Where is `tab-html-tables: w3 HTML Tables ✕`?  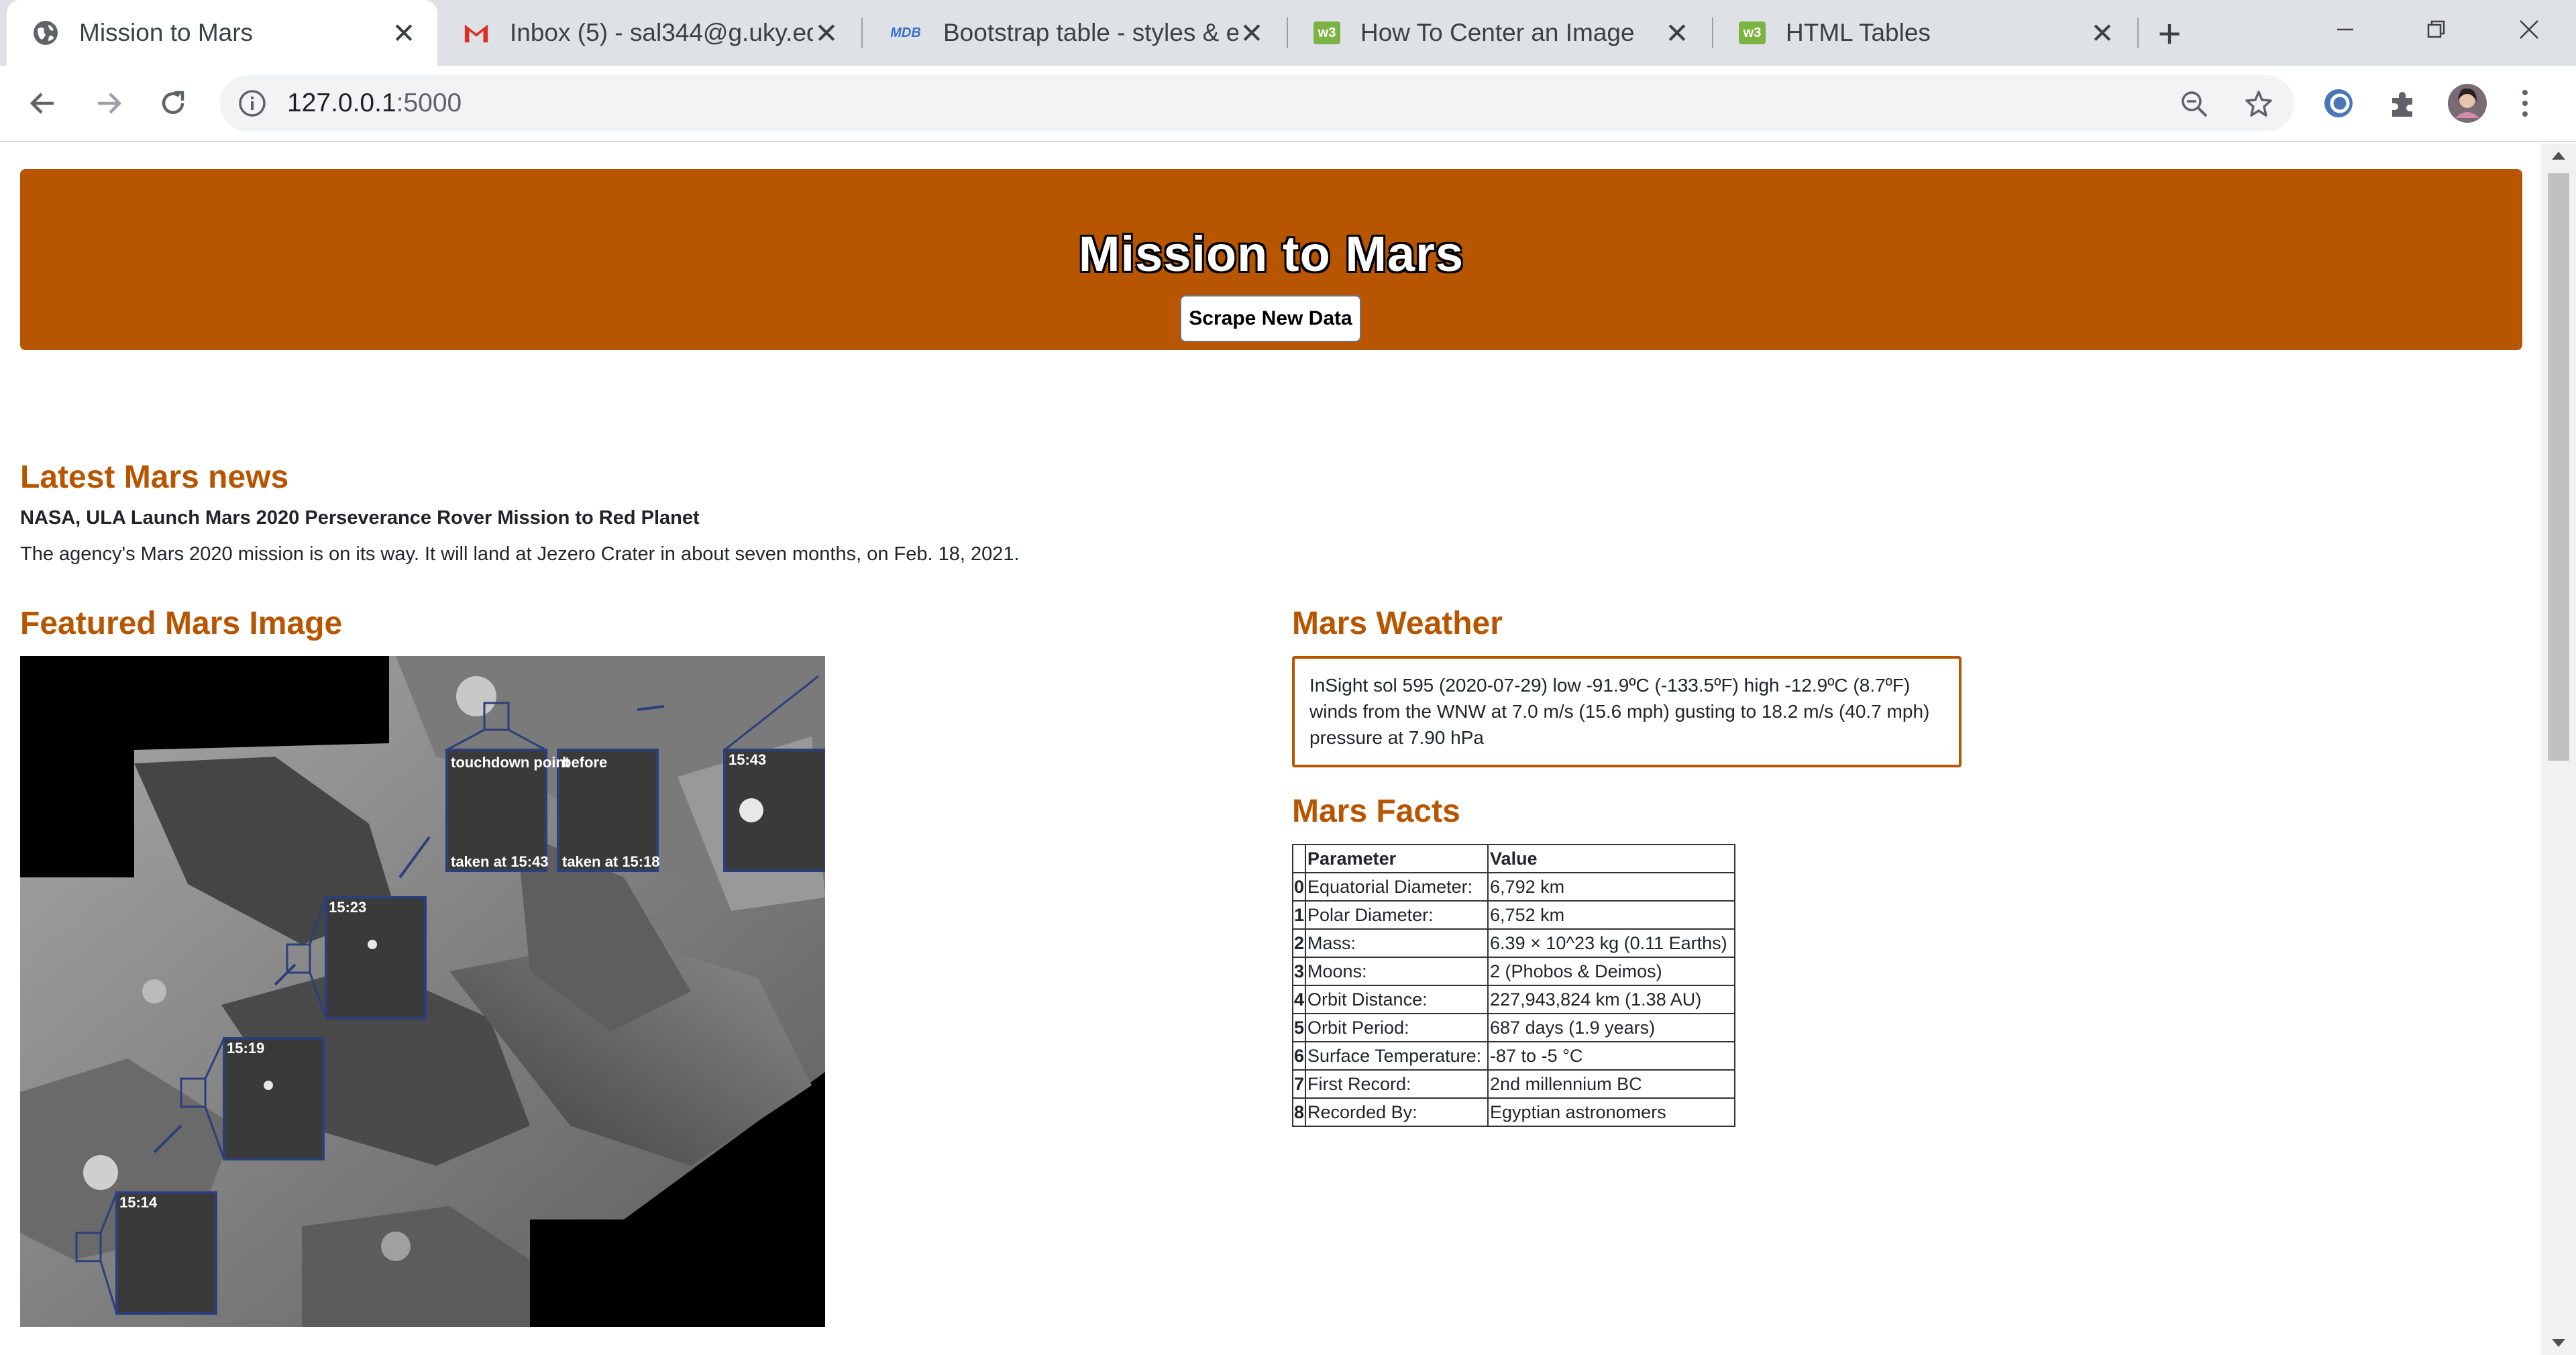
tab-html-tables: w3 HTML Tables ✕ is located at coordinates (1924, 33).